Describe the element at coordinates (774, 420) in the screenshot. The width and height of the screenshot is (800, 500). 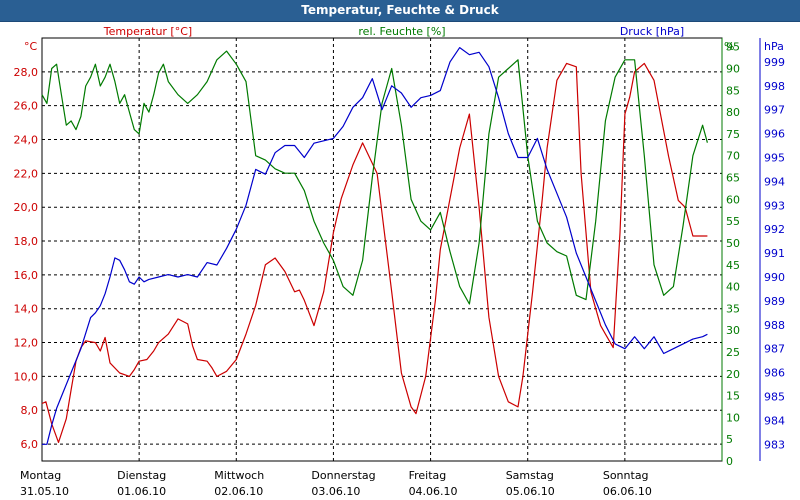
I see `pressure-tick-label: 984` at that location.